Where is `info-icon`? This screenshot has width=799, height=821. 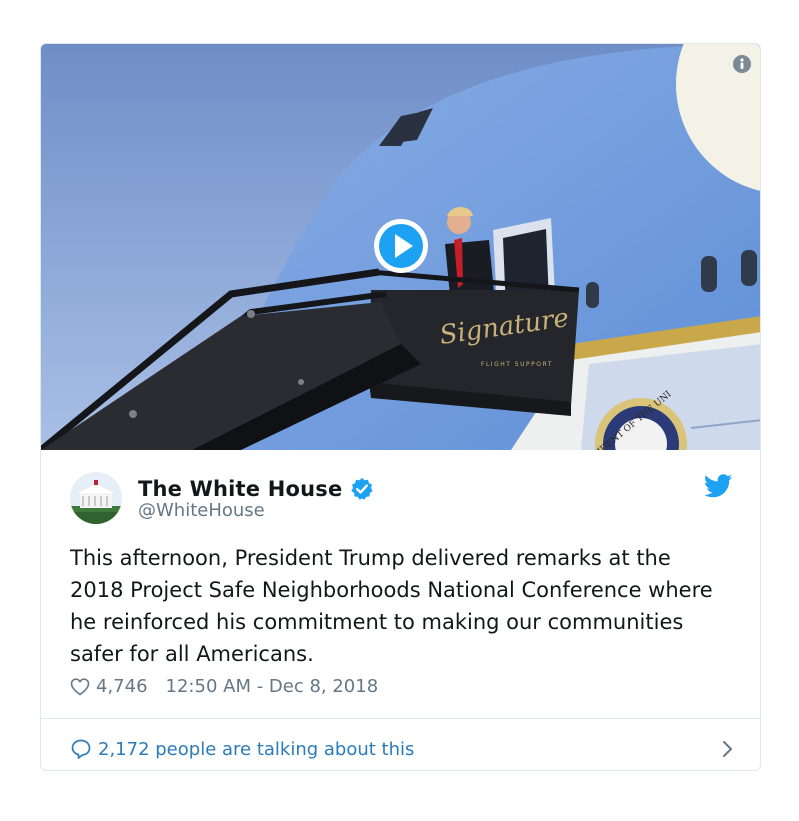
info-icon is located at coordinates (742, 64).